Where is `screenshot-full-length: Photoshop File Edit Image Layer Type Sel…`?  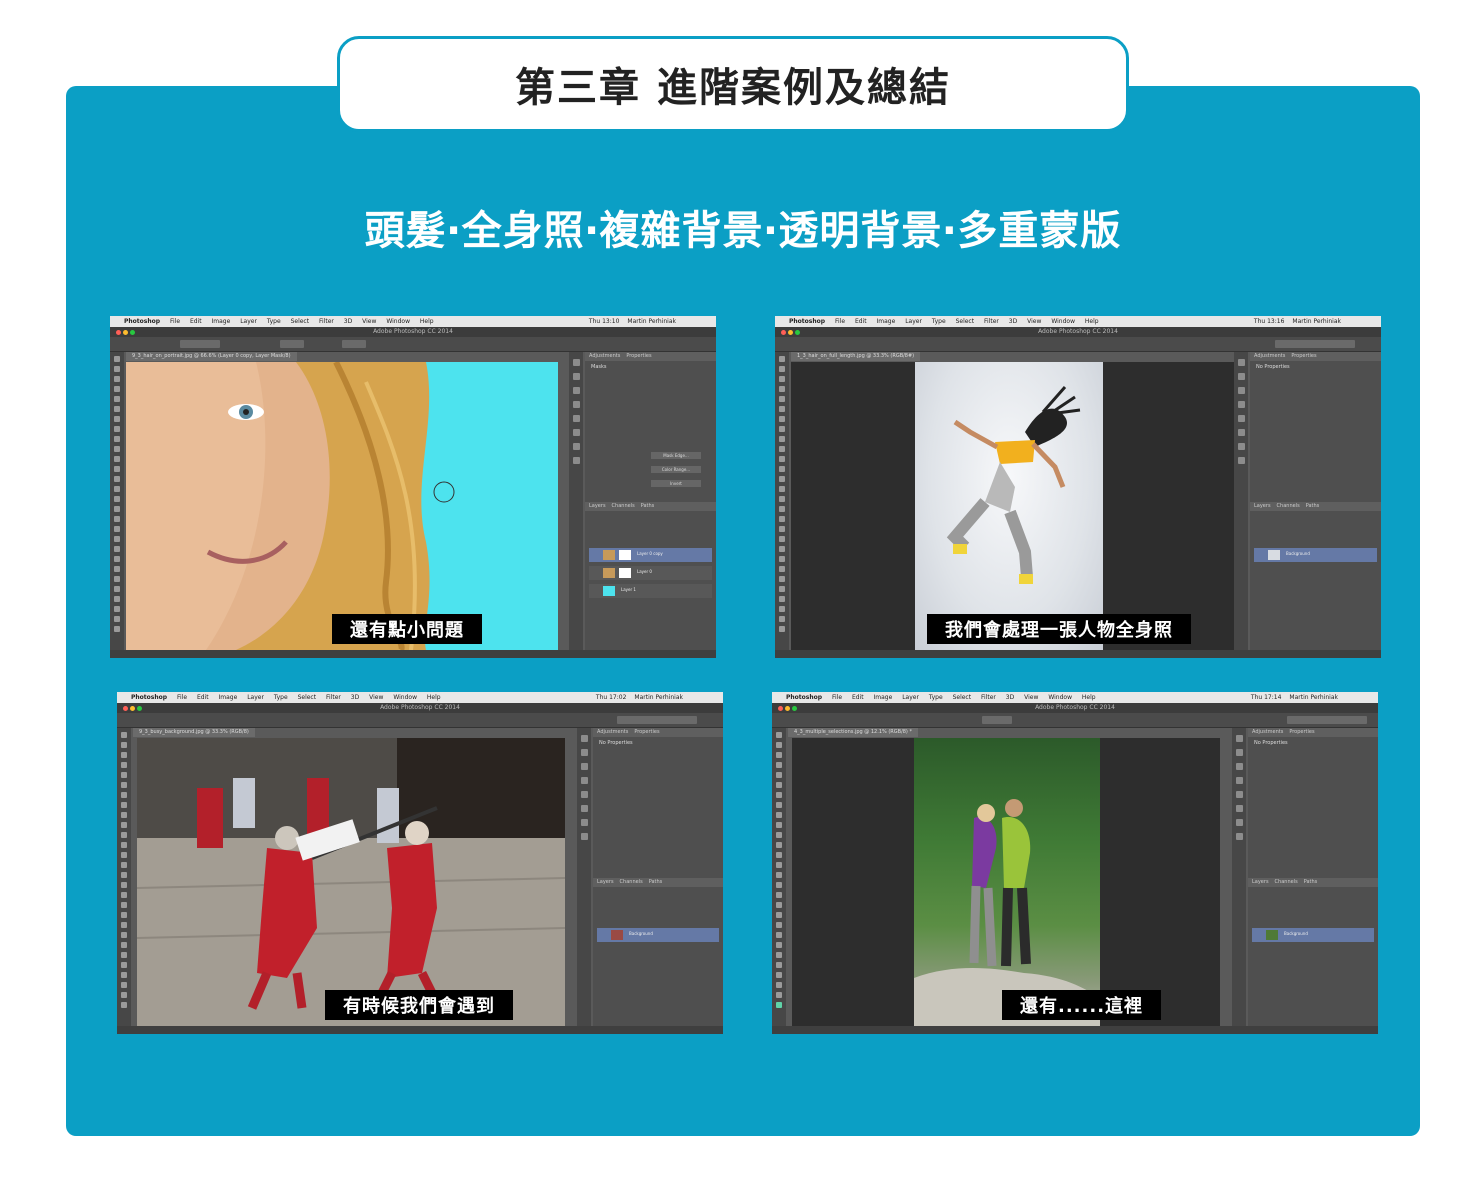 screenshot-full-length: Photoshop File Edit Image Layer Type Sel… is located at coordinates (1078, 487).